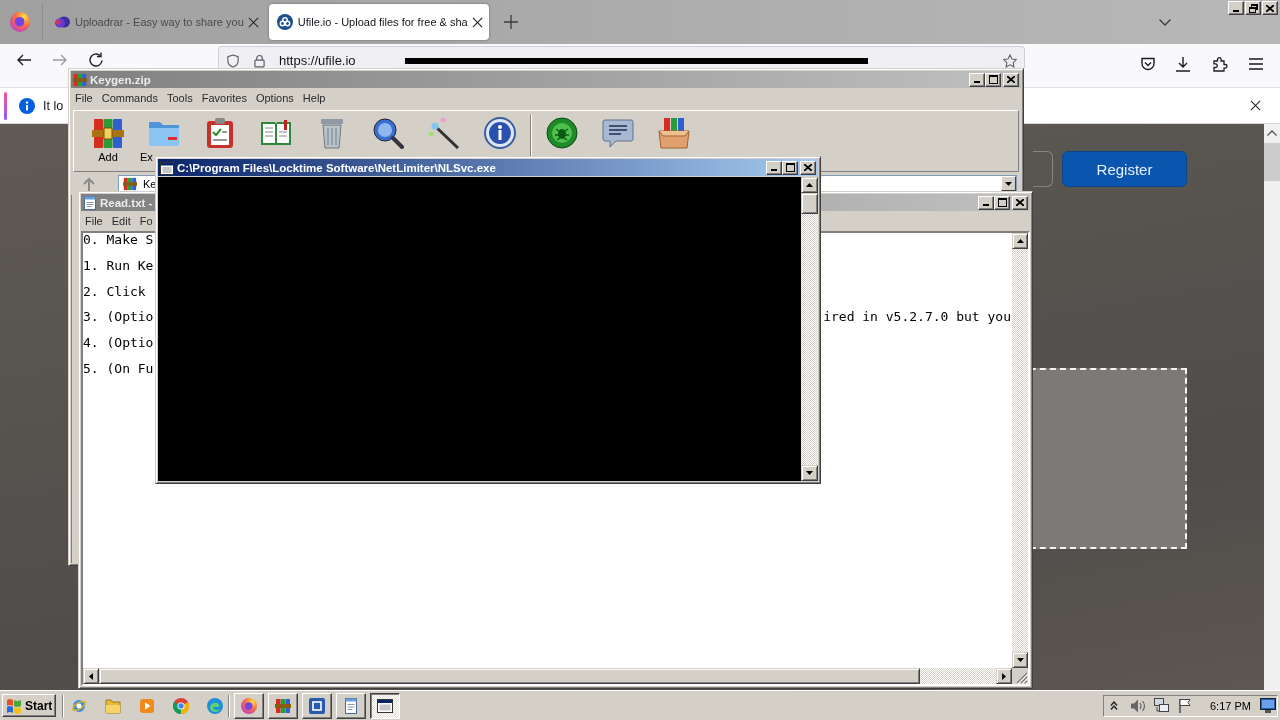 This screenshot has width=1280, height=720. What do you see at coordinates (1124, 169) in the screenshot?
I see `register-button: Register` at bounding box center [1124, 169].